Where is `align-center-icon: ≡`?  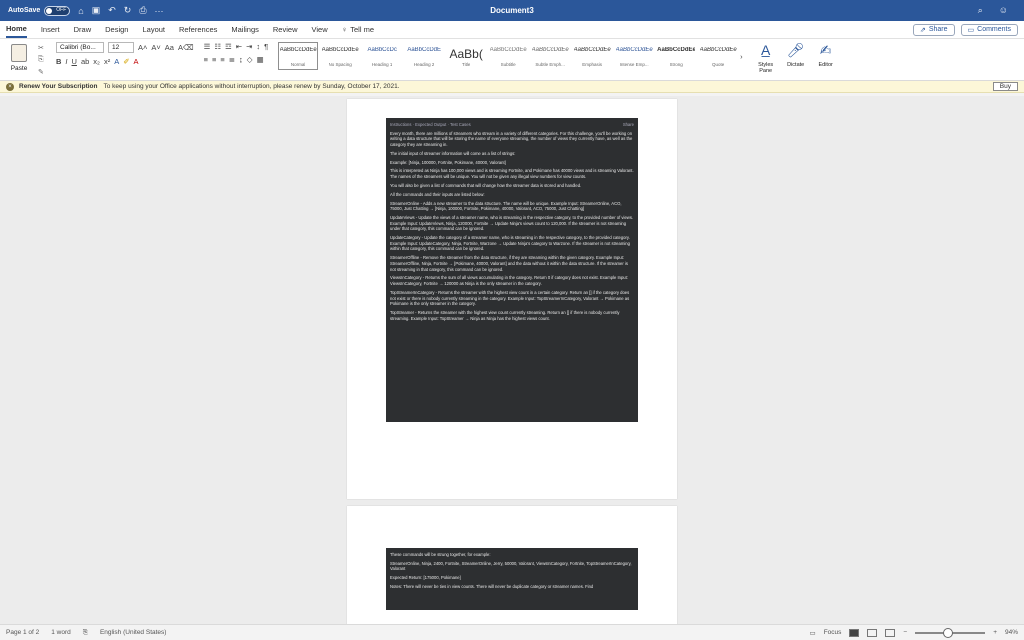
align-center-icon: ≡ is located at coordinates (214, 59).